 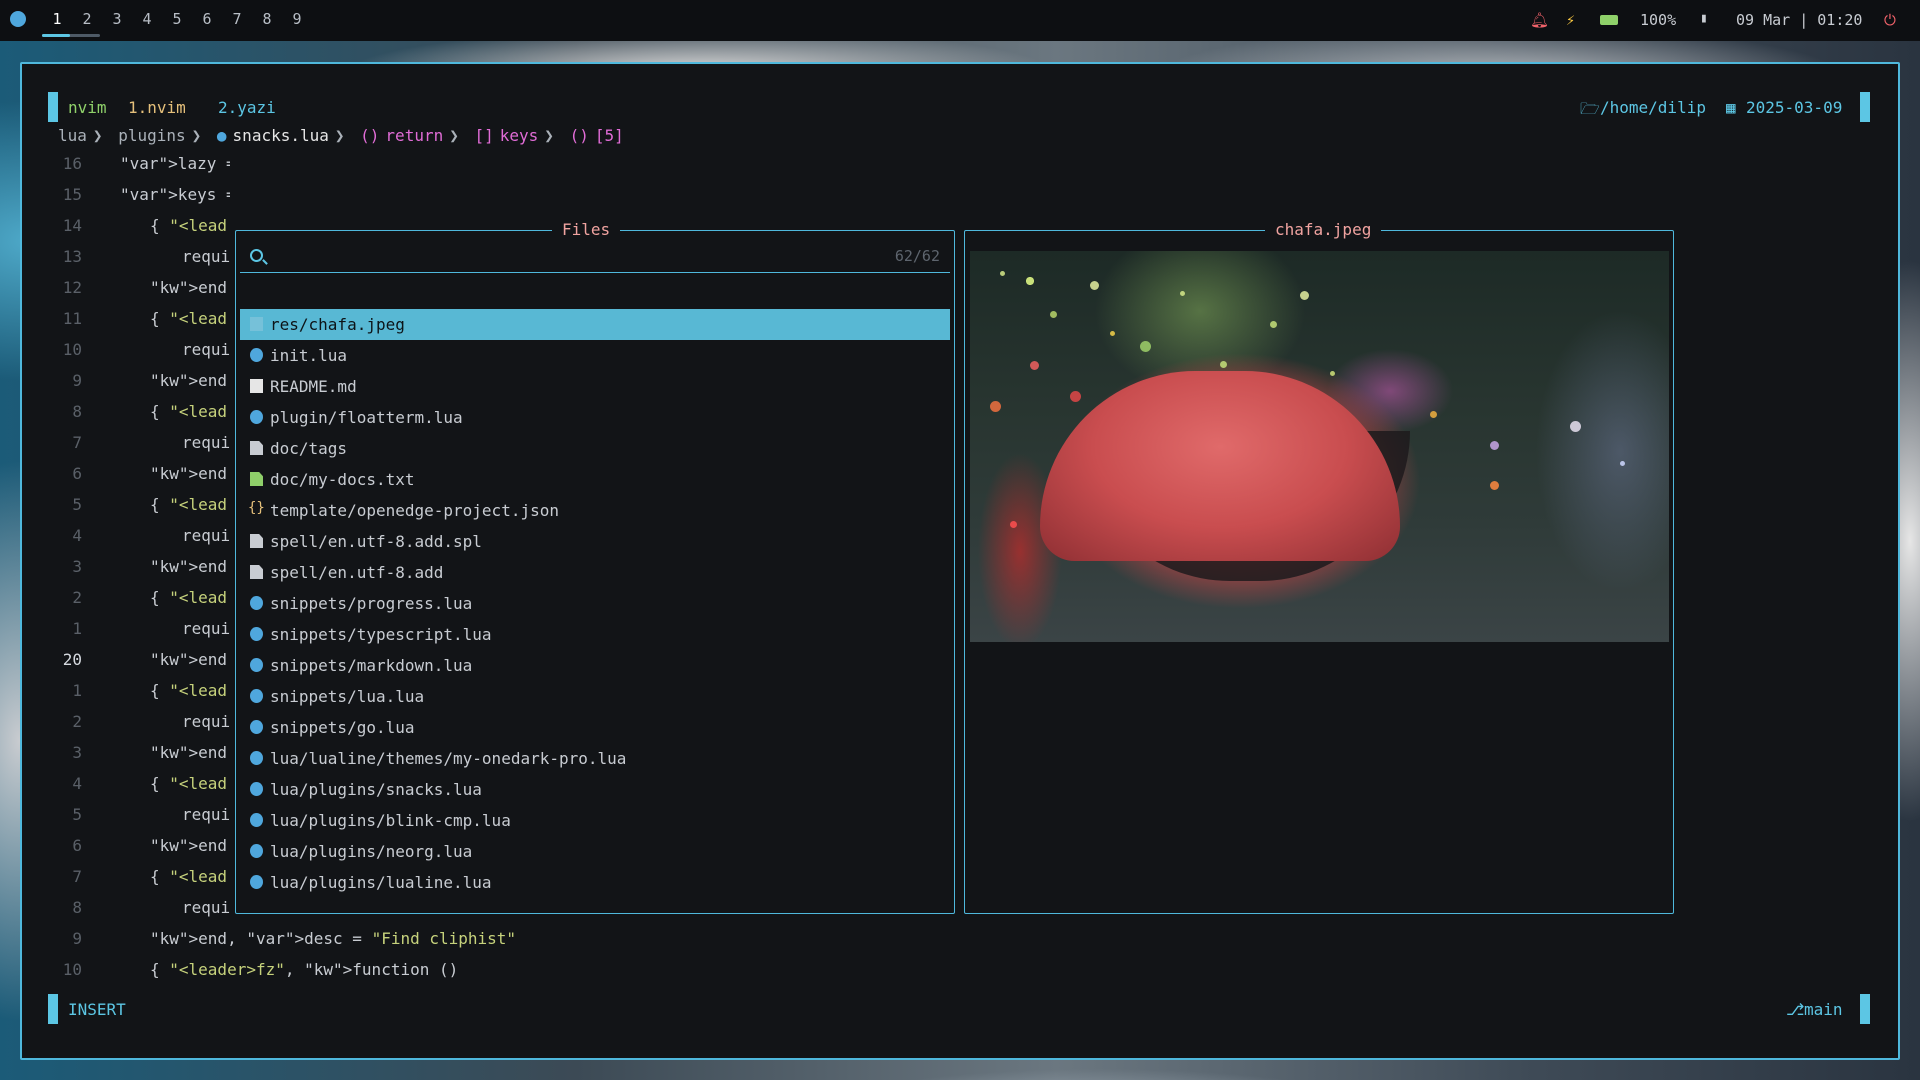 I want to click on file-list-item: res/chafa.jpeg, so click(x=595, y=324).